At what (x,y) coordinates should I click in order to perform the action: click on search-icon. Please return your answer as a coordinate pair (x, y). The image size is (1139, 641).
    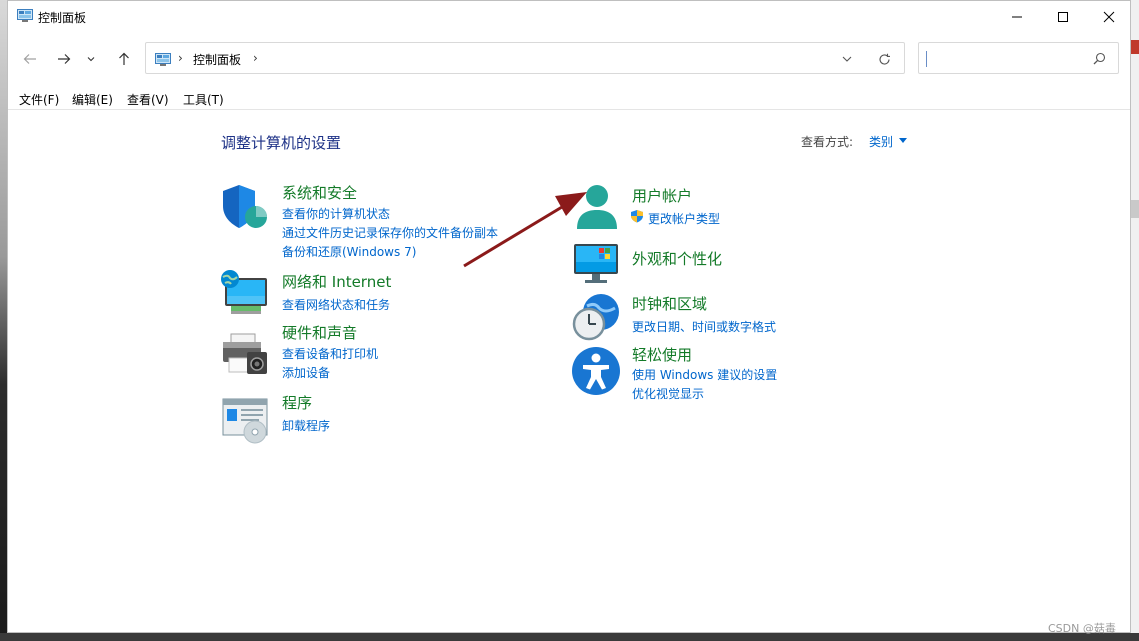
    Looking at the image, I should click on (1099, 58).